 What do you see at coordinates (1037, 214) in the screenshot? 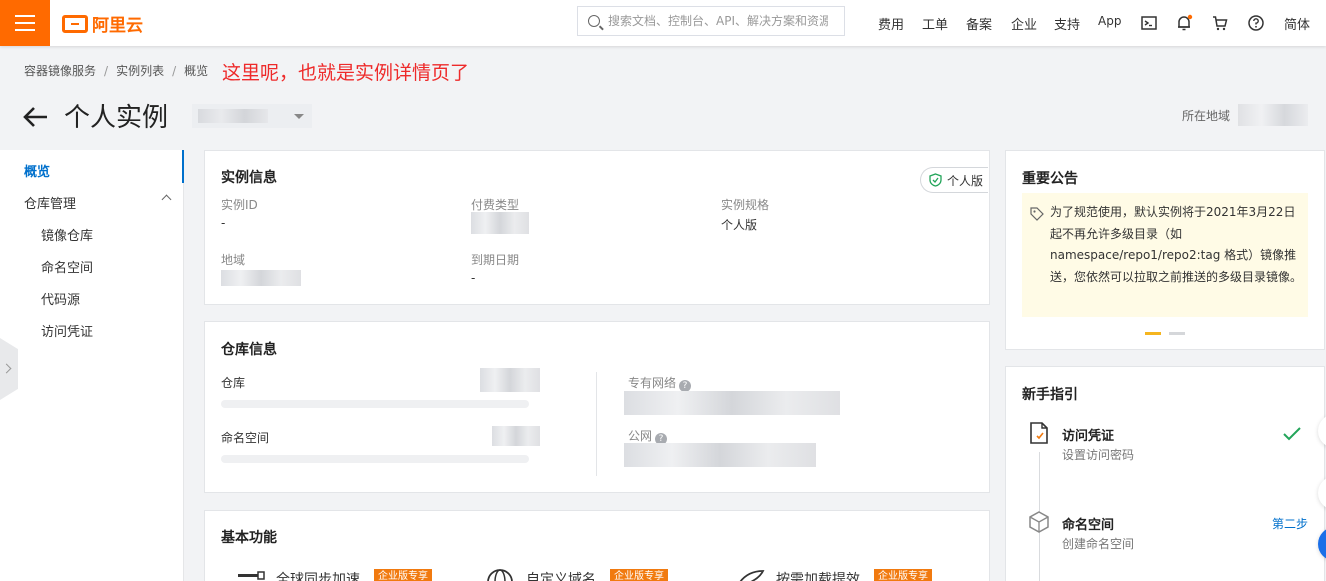
I see `tag-icon` at bounding box center [1037, 214].